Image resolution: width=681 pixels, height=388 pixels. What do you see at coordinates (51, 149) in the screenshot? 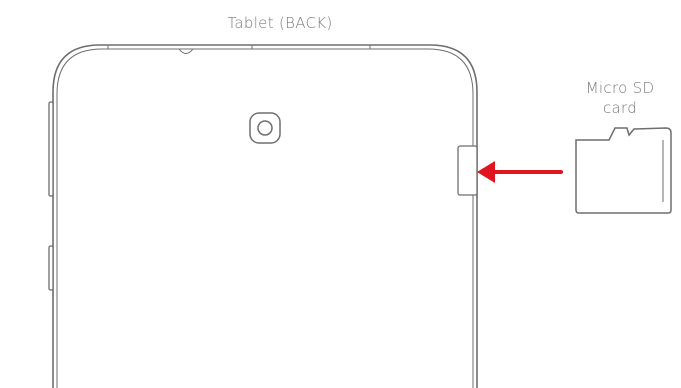
I see `volume-button` at bounding box center [51, 149].